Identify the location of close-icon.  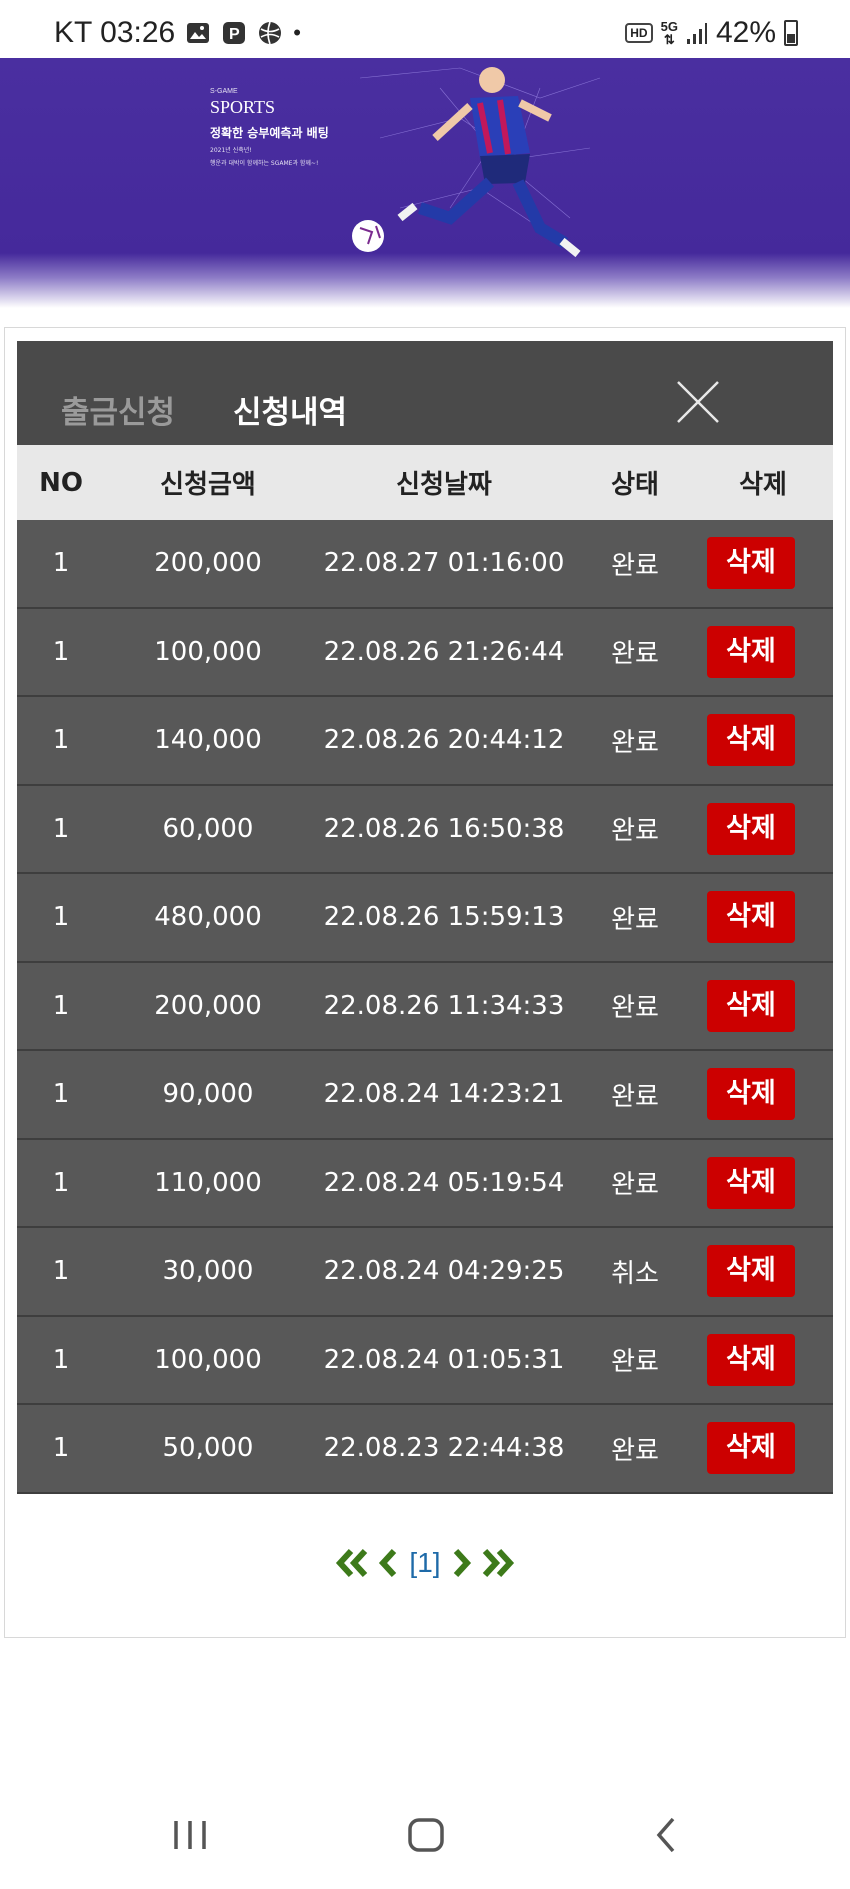
(698, 402).